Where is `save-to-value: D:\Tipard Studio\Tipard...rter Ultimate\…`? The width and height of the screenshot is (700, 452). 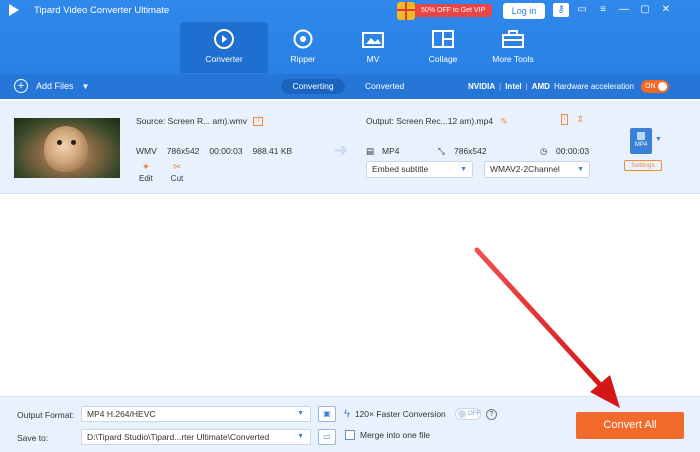 save-to-value: D:\Tipard Studio\Tipard...rter Ultimate\… is located at coordinates (178, 437).